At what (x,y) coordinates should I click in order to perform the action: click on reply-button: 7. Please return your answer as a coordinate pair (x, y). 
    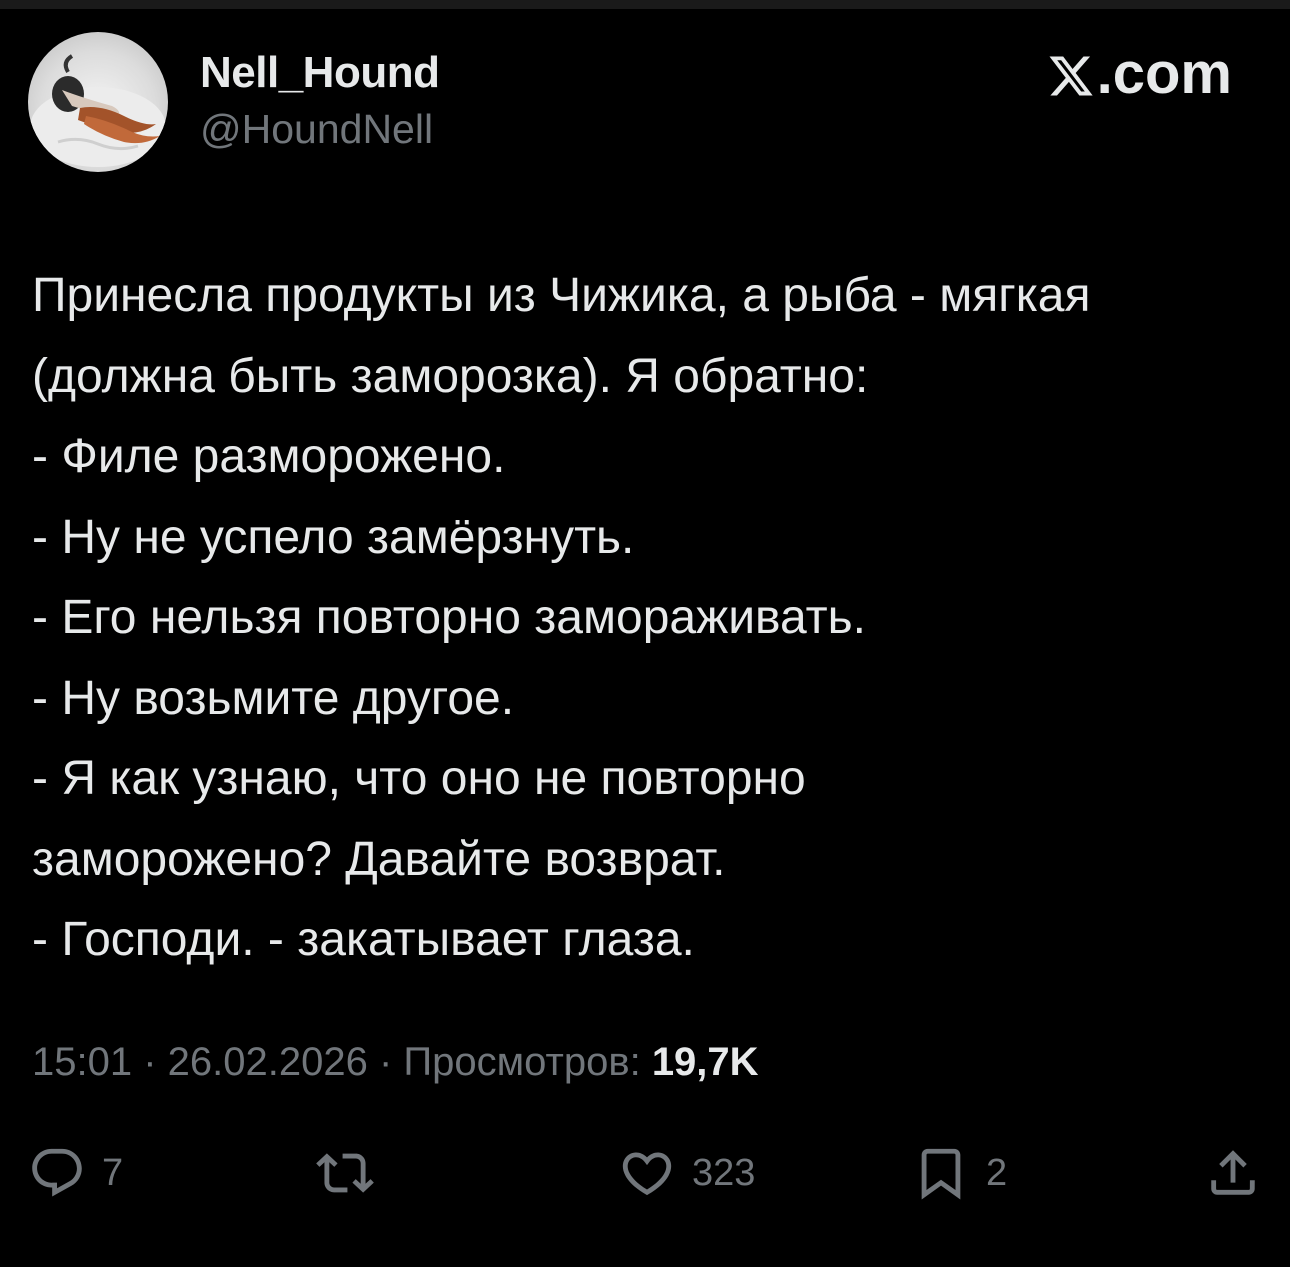
    Looking at the image, I should click on (75, 1173).